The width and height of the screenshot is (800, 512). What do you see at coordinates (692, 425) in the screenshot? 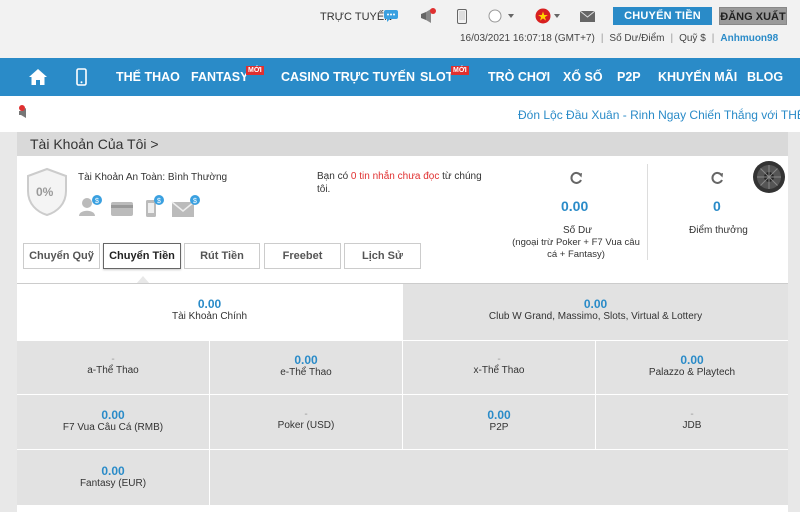
I see `wallet-label: JDB` at bounding box center [692, 425].